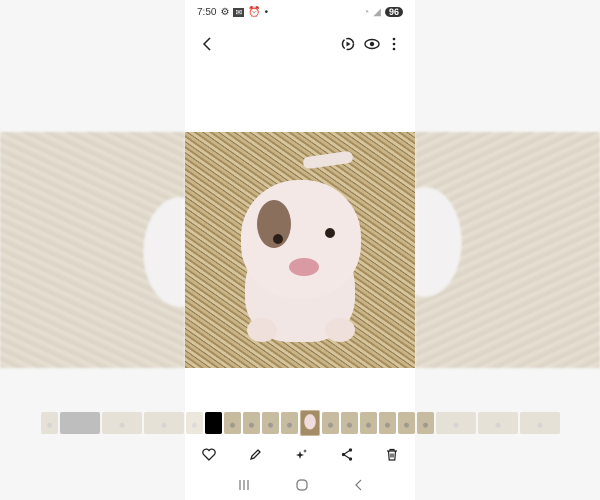 The width and height of the screenshot is (600, 500). Describe the element at coordinates (372, 44) in the screenshot. I see `eye-icon` at that location.